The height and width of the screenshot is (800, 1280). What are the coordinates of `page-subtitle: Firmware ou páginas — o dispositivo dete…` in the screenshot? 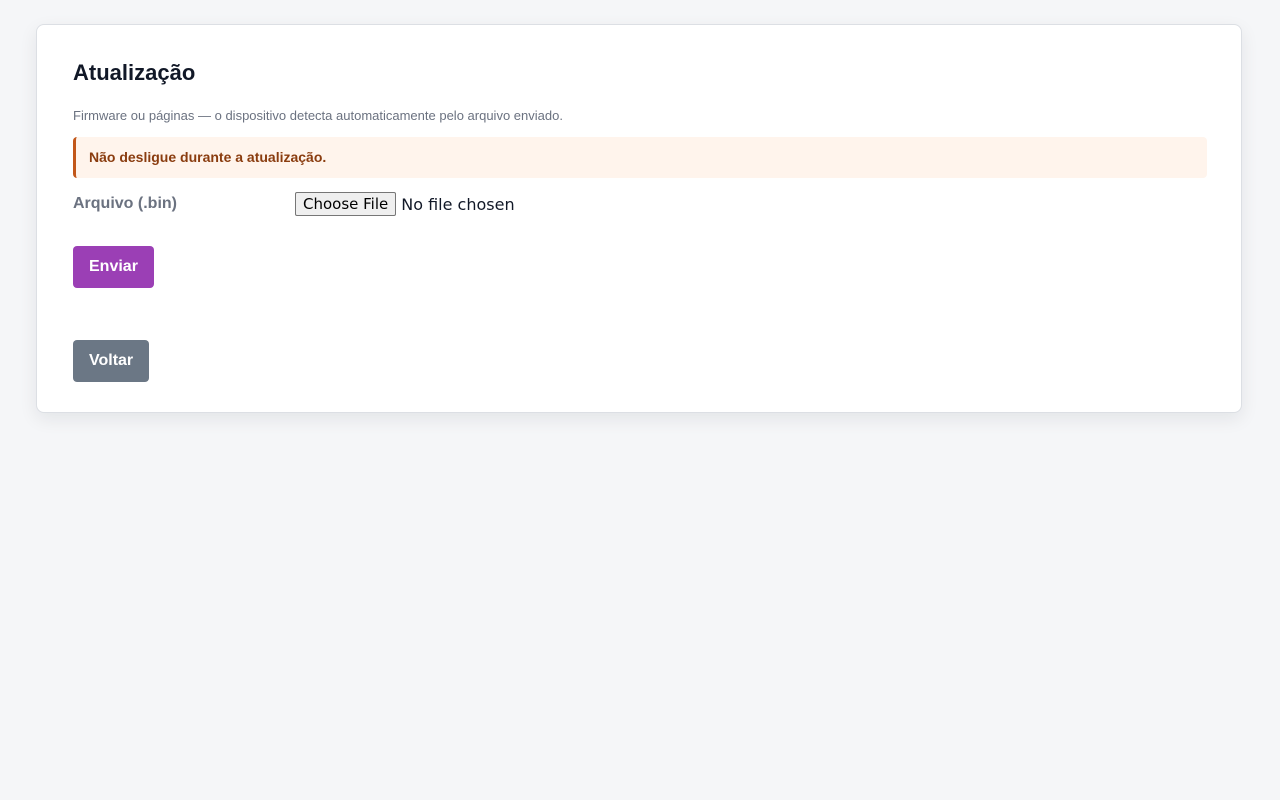 It's located at (318, 115).